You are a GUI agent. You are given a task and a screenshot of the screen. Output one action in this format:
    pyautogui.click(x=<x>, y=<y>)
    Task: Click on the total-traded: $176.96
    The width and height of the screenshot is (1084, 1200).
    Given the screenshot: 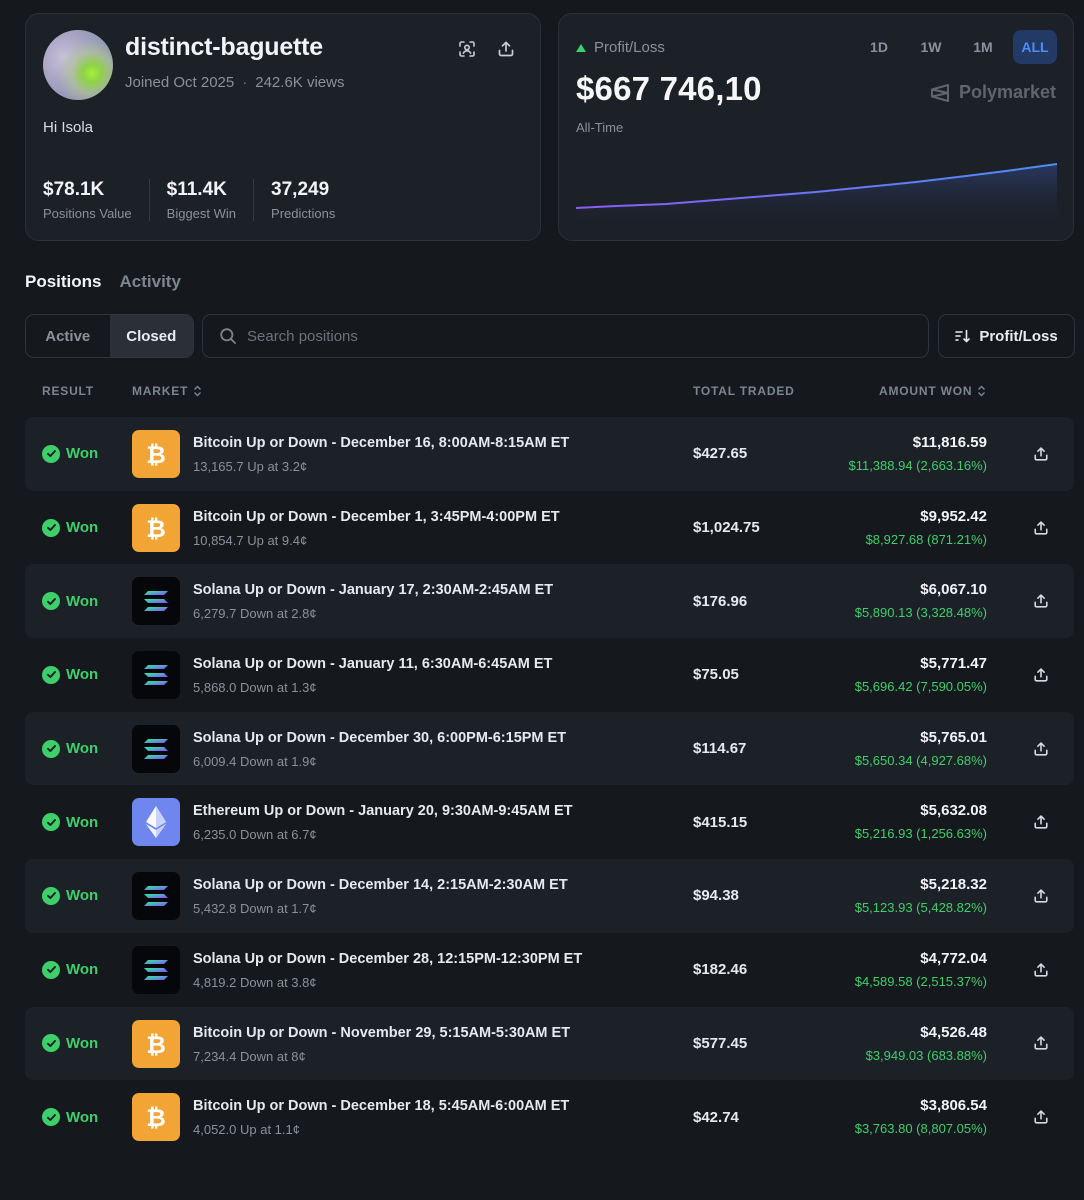 What is the action you would take?
    pyautogui.click(x=720, y=601)
    